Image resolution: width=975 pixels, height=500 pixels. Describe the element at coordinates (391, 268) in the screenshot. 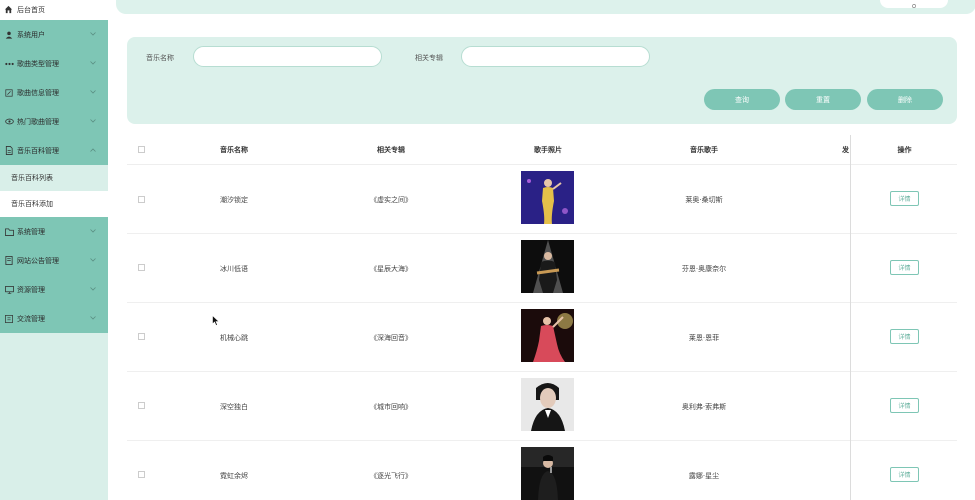

I see `cell-album: 《星辰大海》` at that location.